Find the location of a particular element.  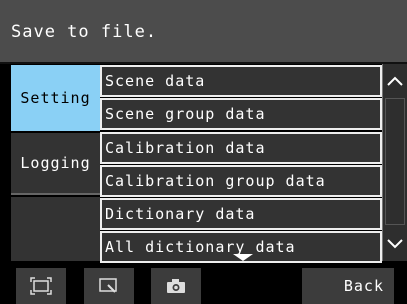

zoom-window-button is located at coordinates (109, 286).